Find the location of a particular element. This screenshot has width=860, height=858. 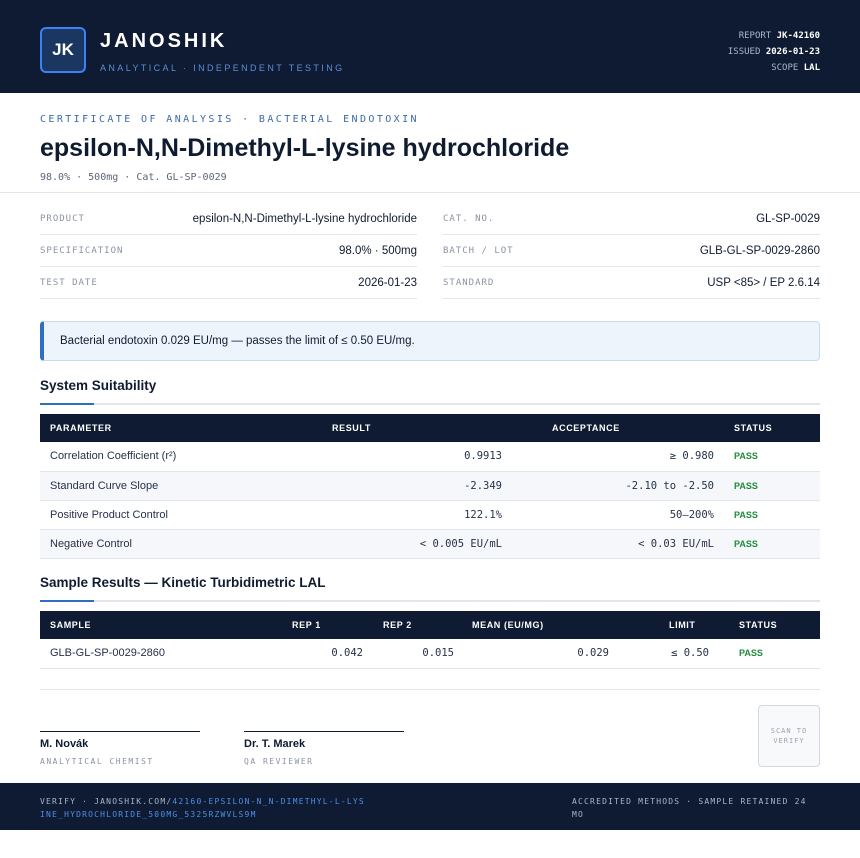

column-header: LIMIT is located at coordinates (682, 625).